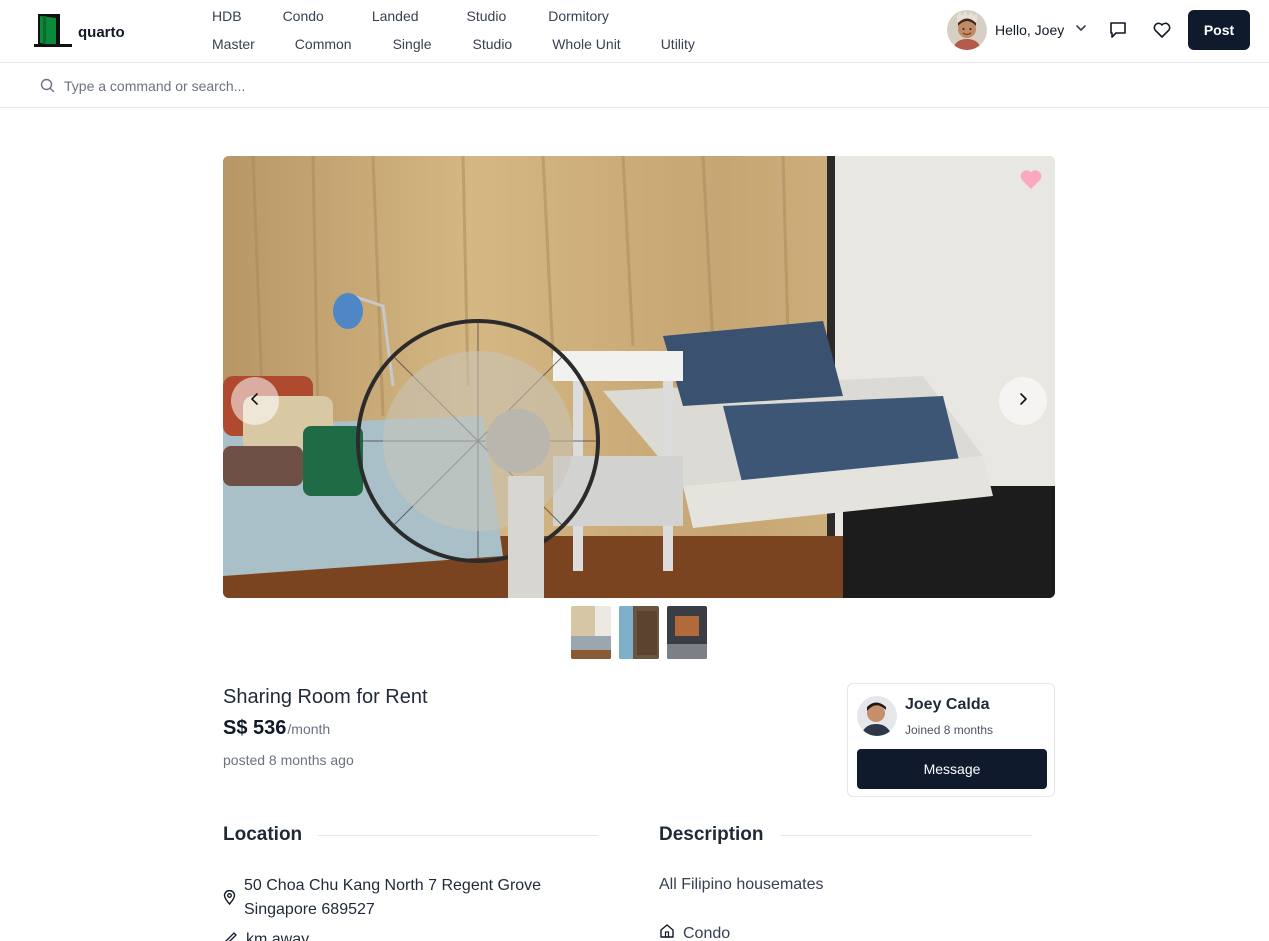 The image size is (1269, 941). Describe the element at coordinates (227, 16) in the screenshot. I see `nav-item-hdb: HDB` at that location.